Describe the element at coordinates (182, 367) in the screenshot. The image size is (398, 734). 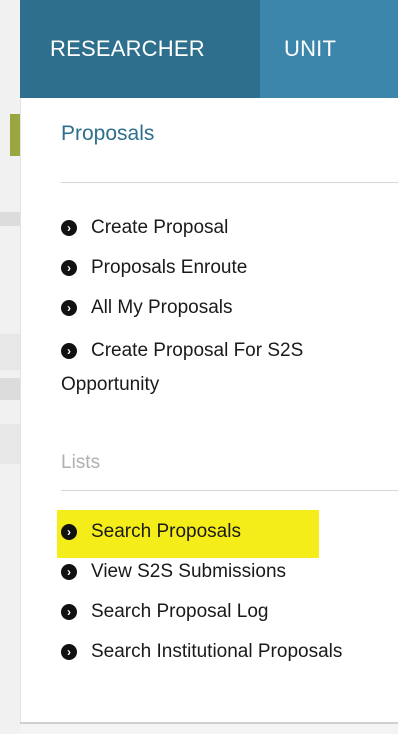
I see `menu-item-label: Create Proposal For S2S Opportunity` at that location.